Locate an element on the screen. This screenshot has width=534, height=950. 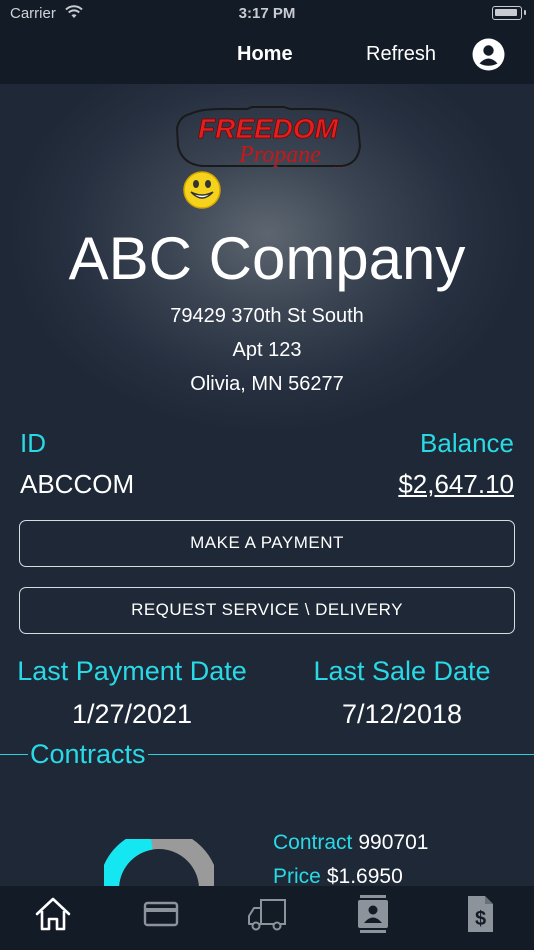
contract-value: 990701 is located at coordinates (393, 842).